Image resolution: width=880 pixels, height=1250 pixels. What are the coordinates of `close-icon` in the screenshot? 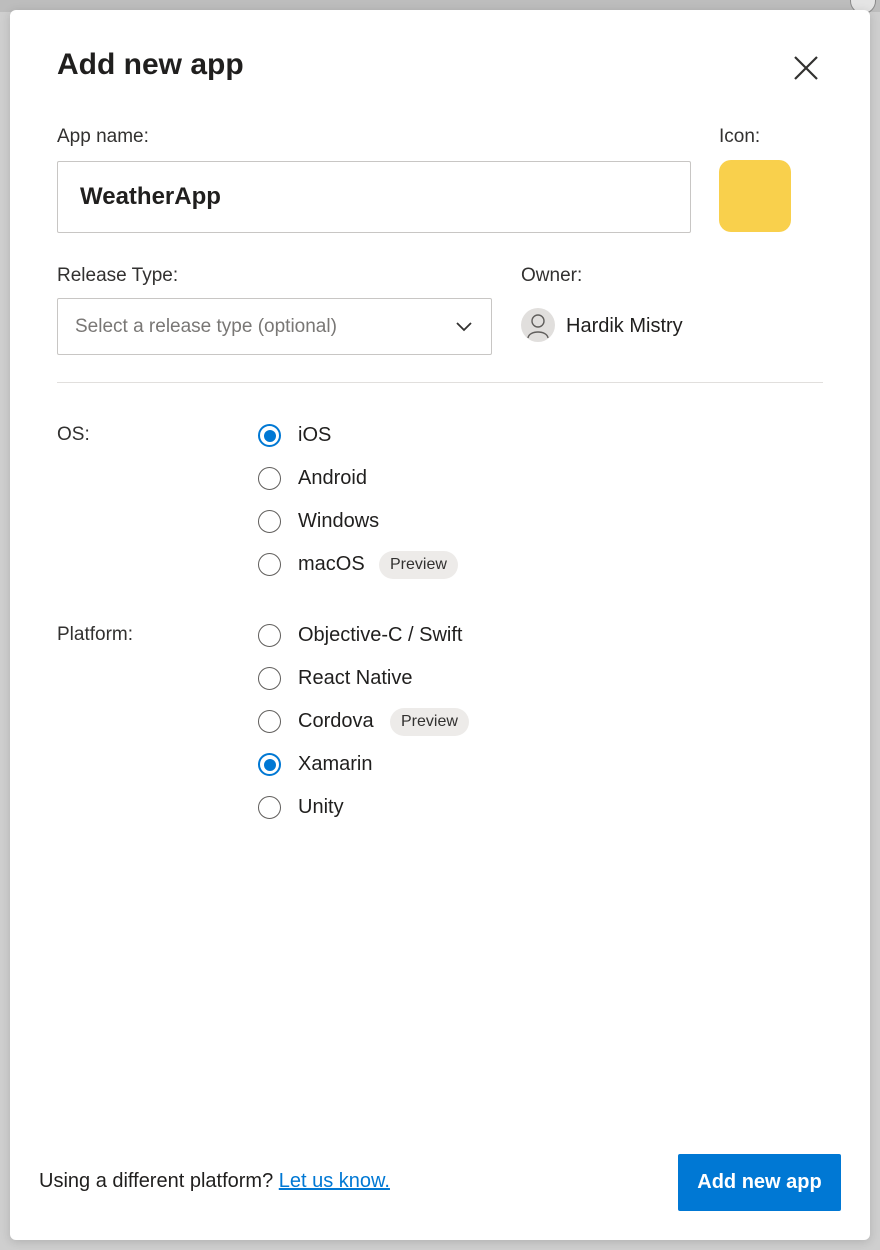 It's located at (806, 68).